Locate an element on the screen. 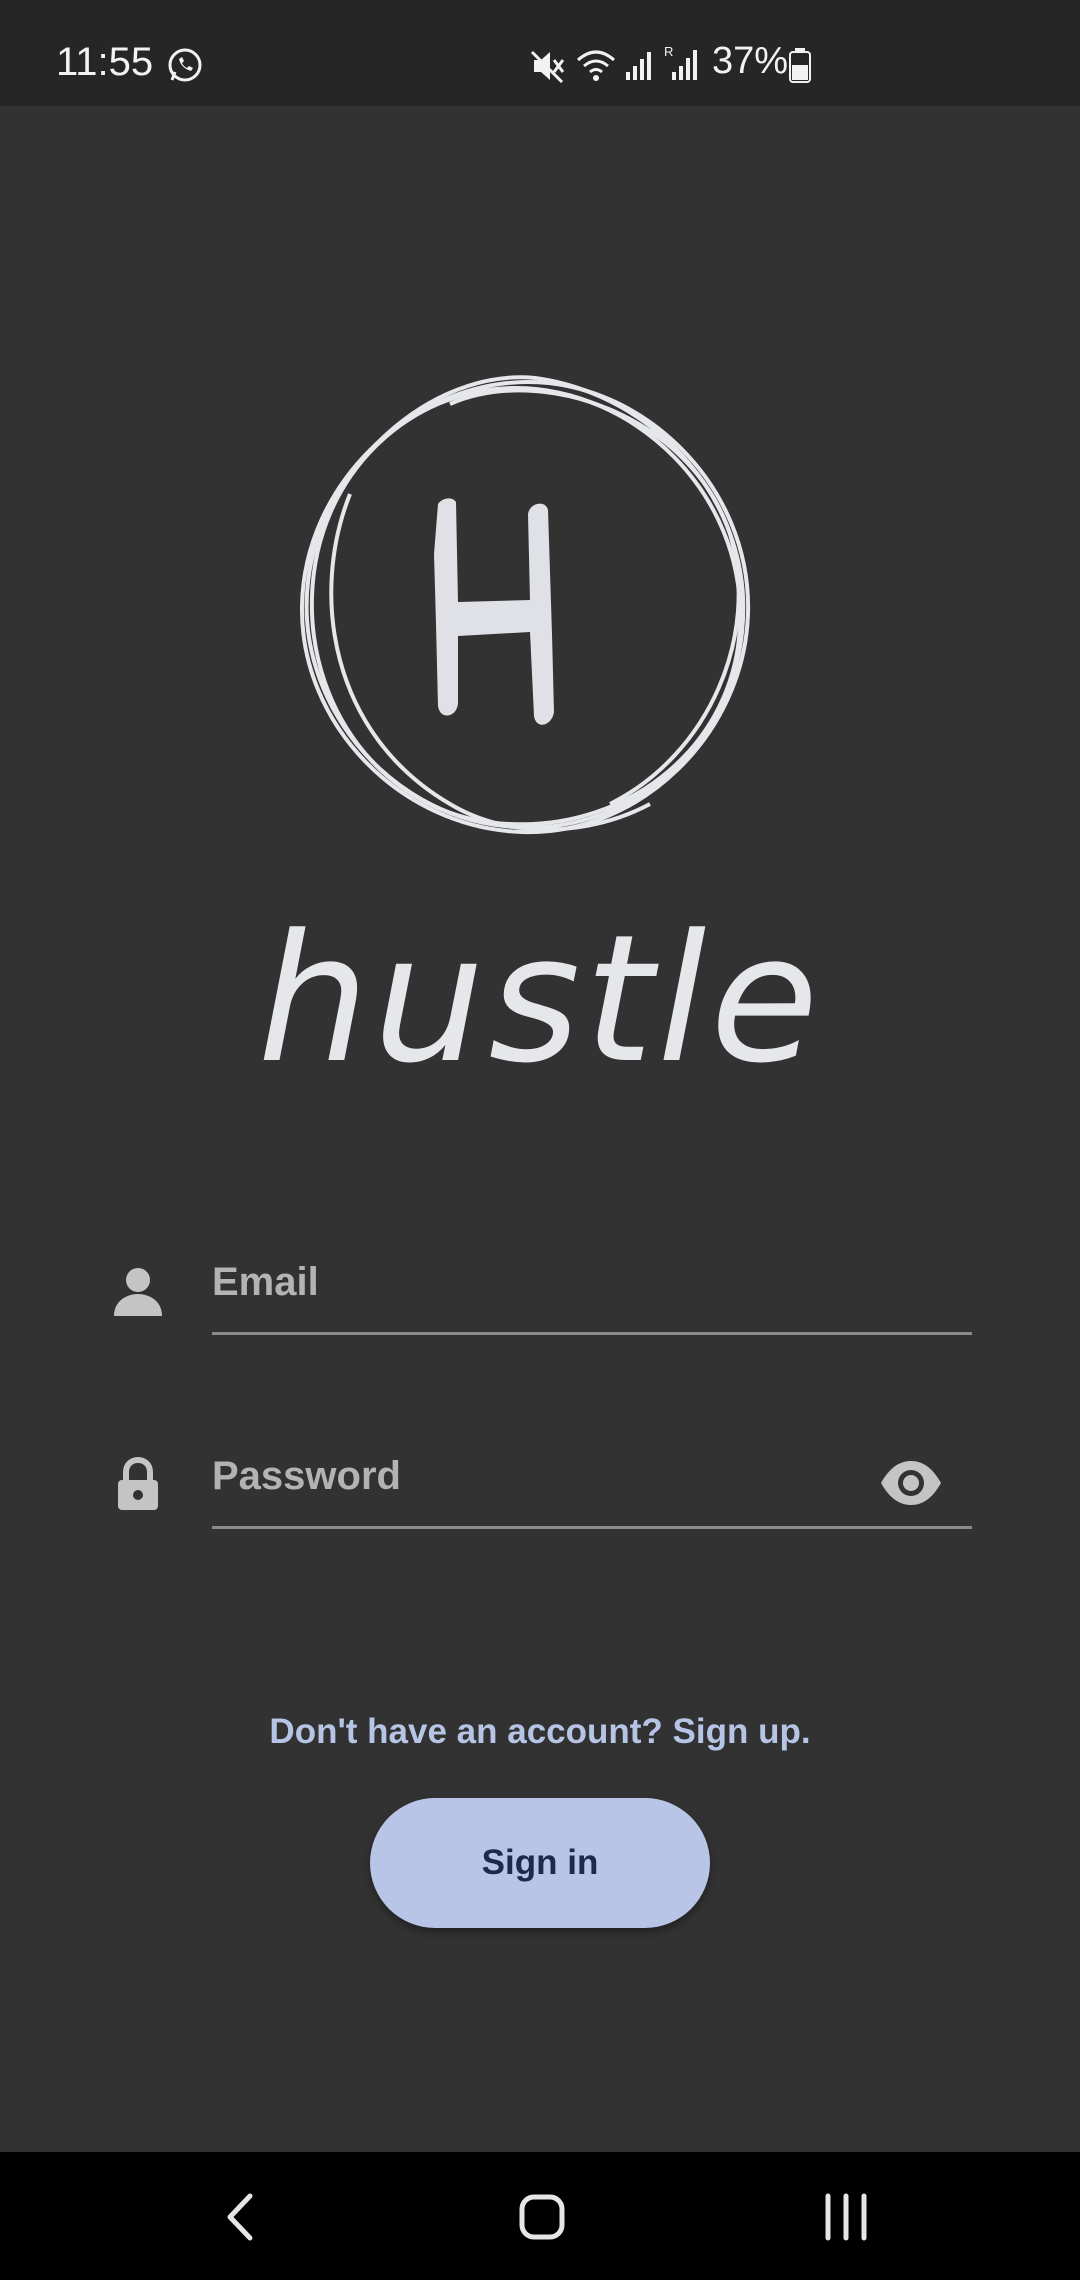 The image size is (1080, 2280). battery-icon is located at coordinates (800, 65).